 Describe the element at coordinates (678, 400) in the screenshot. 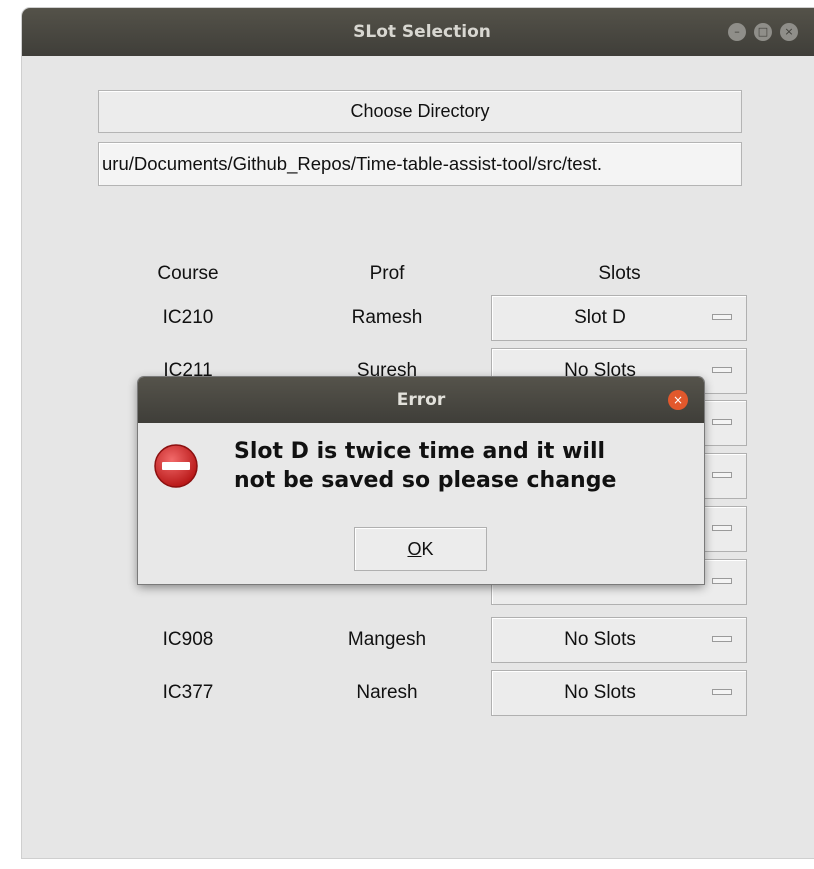

I see `dialog-close-icon: ×` at that location.